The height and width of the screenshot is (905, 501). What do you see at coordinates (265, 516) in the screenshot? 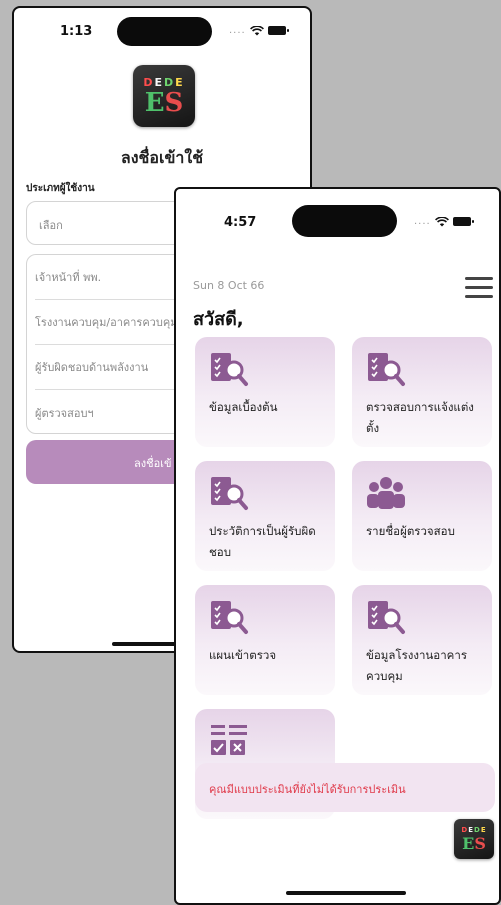
I see `card-responsibility-history: ประวัติการเป็นผู้รับผิดชอบ` at bounding box center [265, 516].